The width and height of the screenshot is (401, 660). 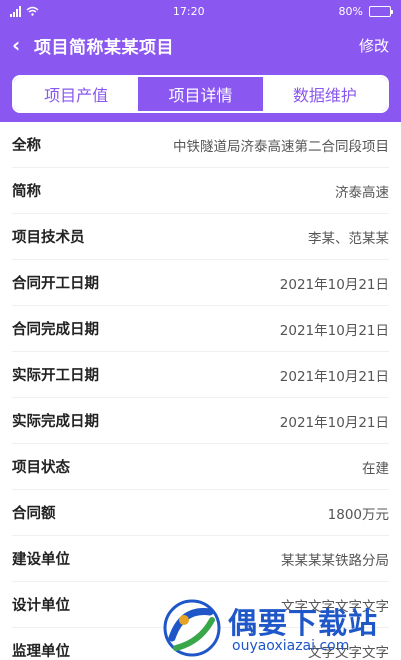 I want to click on row-value: 某某某某铁路分局, so click(x=335, y=560).